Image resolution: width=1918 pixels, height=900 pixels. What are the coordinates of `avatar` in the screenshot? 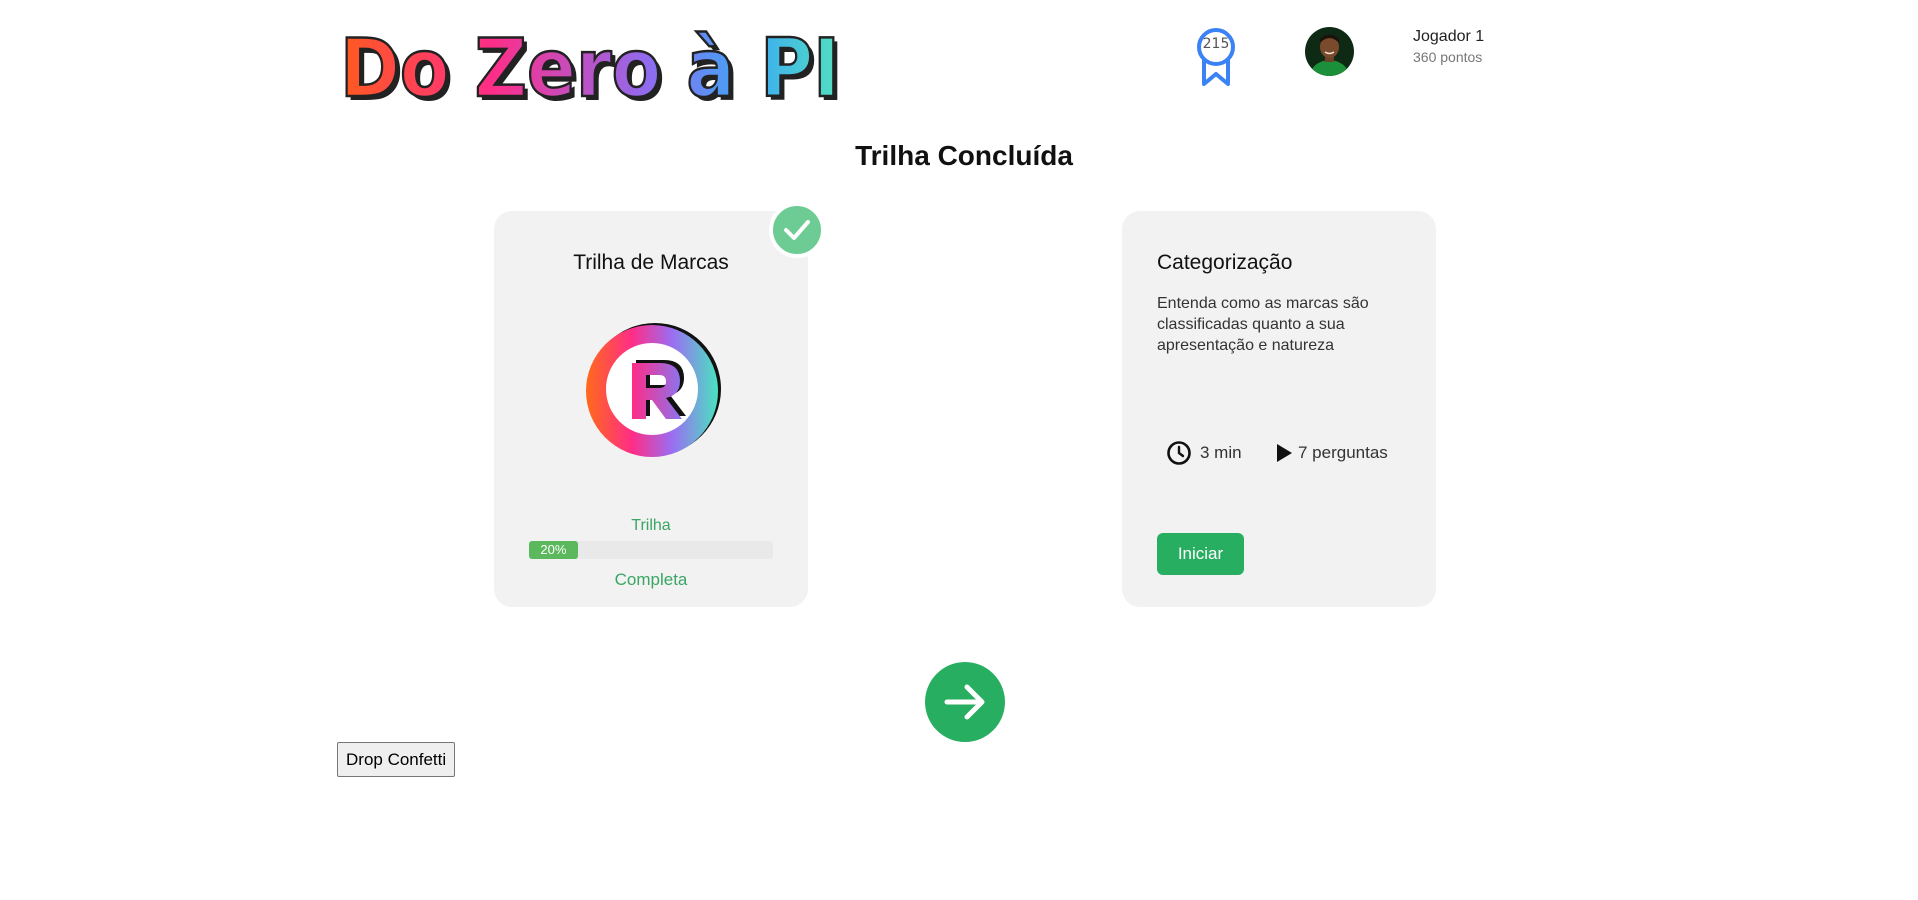 It's located at (1329, 51).